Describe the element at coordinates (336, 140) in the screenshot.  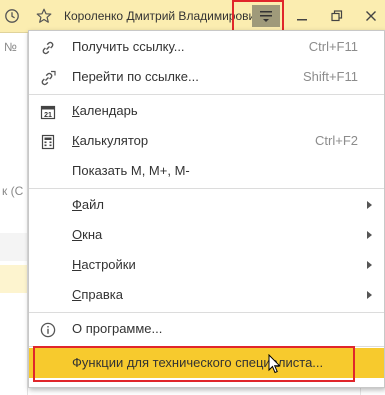
I see `menu-item-shortcut: Ctrl+F2` at that location.